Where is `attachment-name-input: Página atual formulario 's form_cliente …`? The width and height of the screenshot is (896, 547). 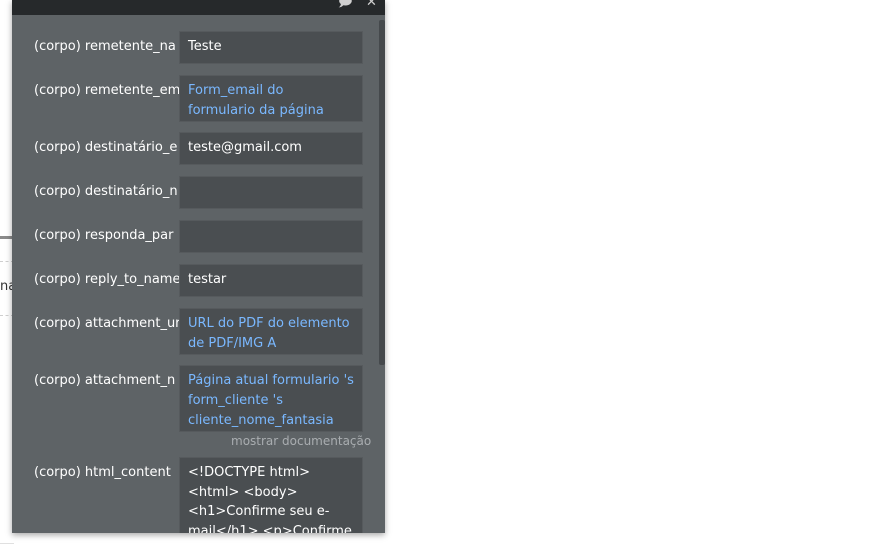 attachment-name-input: Página atual formulario 's form_cliente … is located at coordinates (271, 398).